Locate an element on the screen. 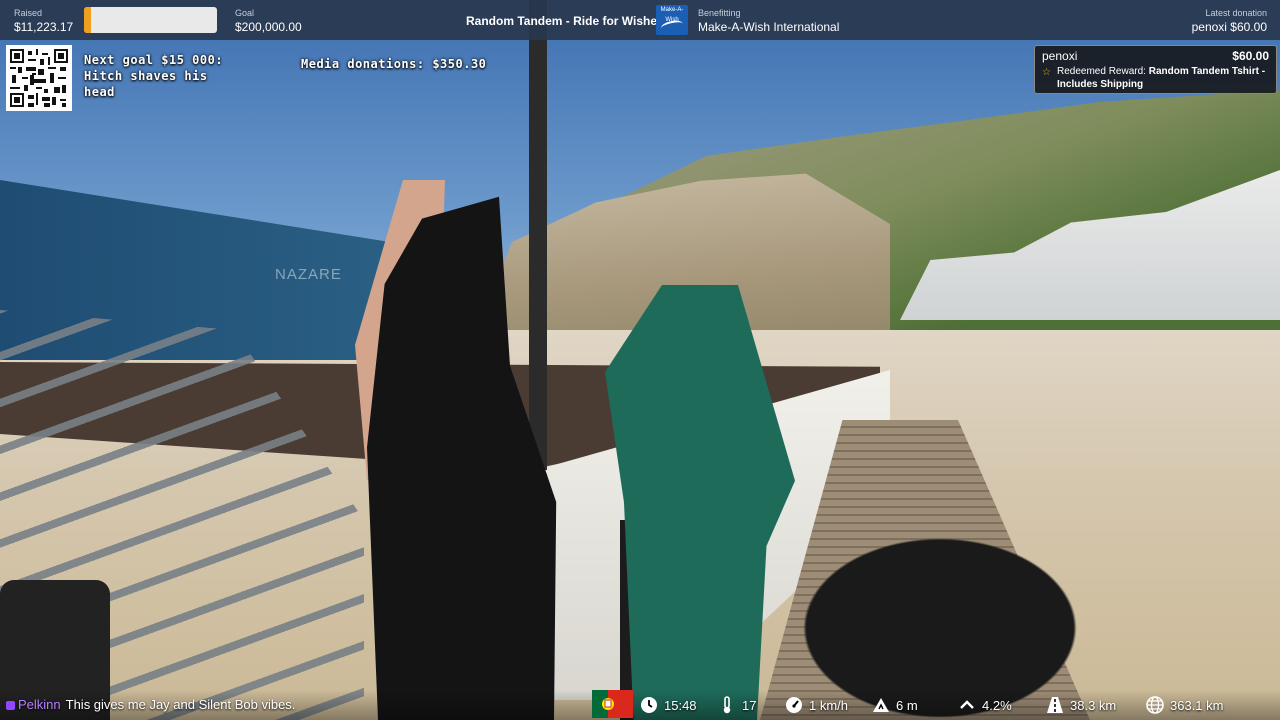  stat-temperature: 17 is located at coordinates (737, 705).